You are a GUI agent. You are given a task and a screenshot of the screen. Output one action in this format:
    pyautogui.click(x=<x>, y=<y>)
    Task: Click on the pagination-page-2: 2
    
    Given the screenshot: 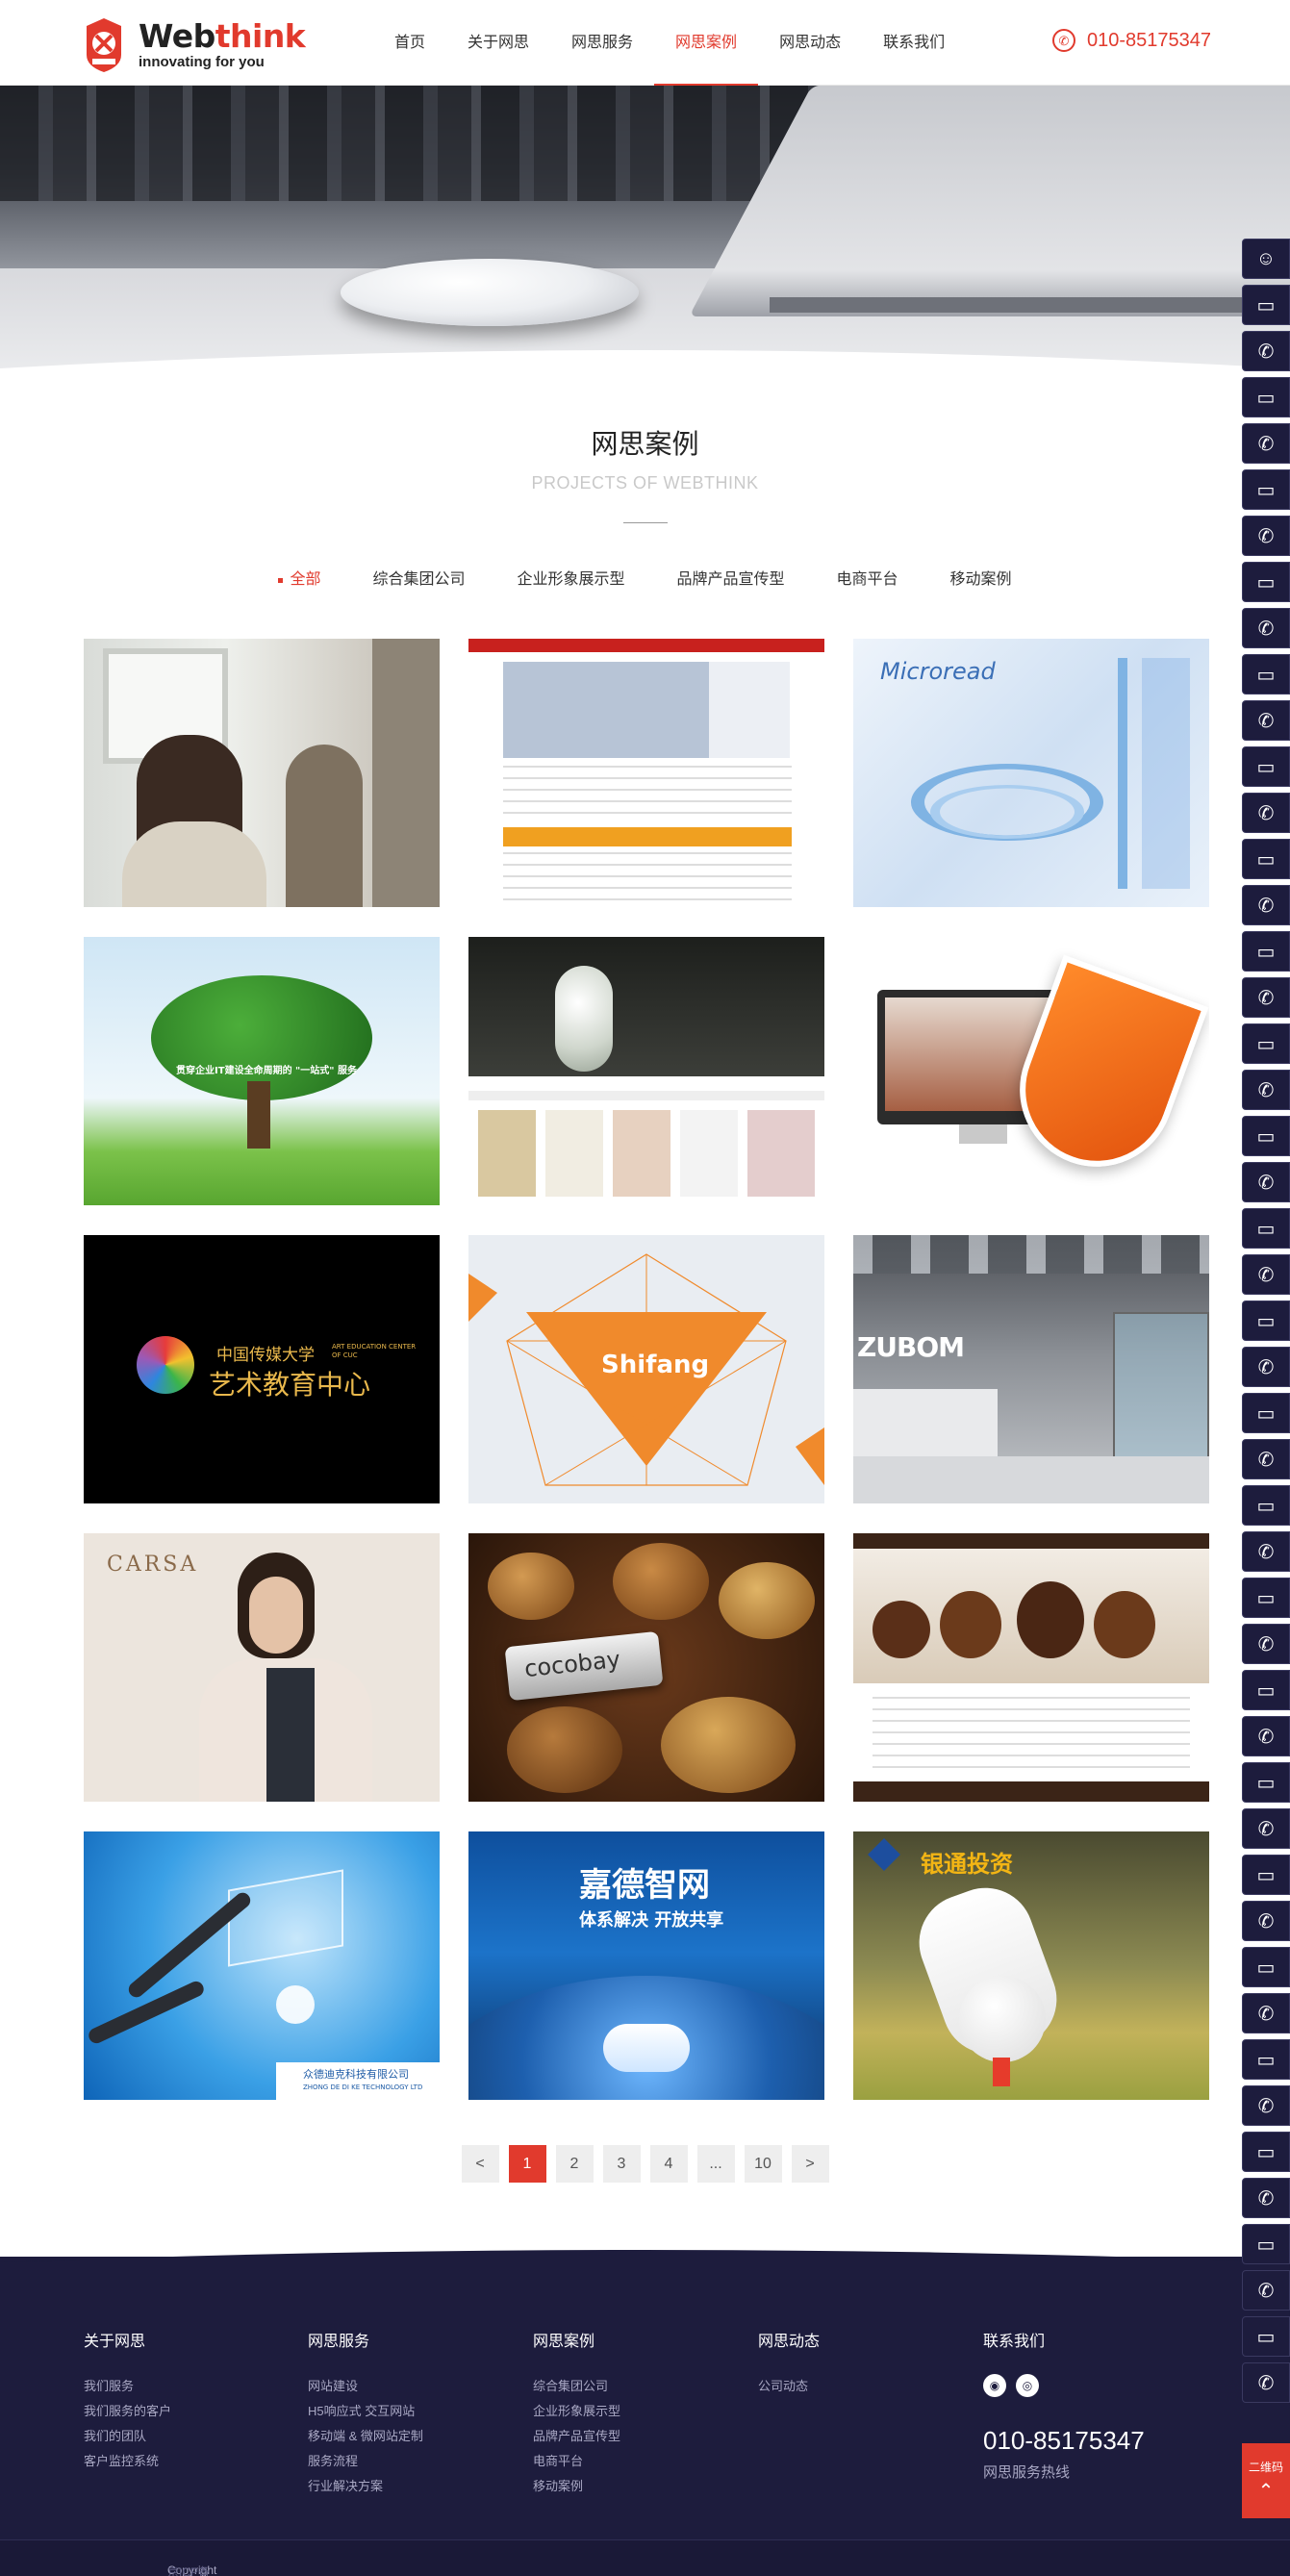 What is the action you would take?
    pyautogui.click(x=574, y=2164)
    